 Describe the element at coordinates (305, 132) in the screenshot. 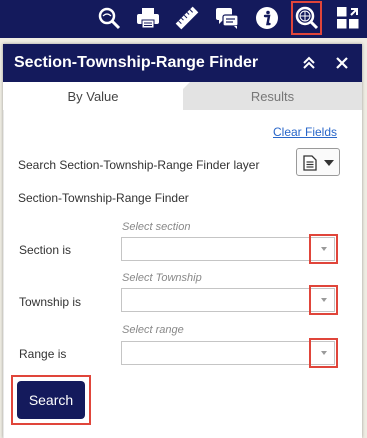

I see `clear-fields-link: Clear Fields` at that location.